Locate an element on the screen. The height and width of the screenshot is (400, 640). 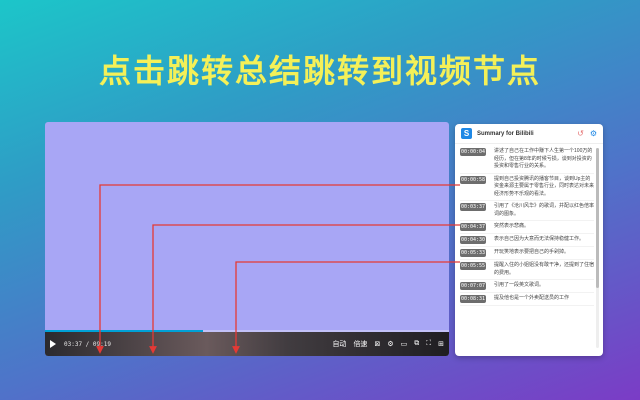
pip-icon: ⧉ is located at coordinates (416, 344).